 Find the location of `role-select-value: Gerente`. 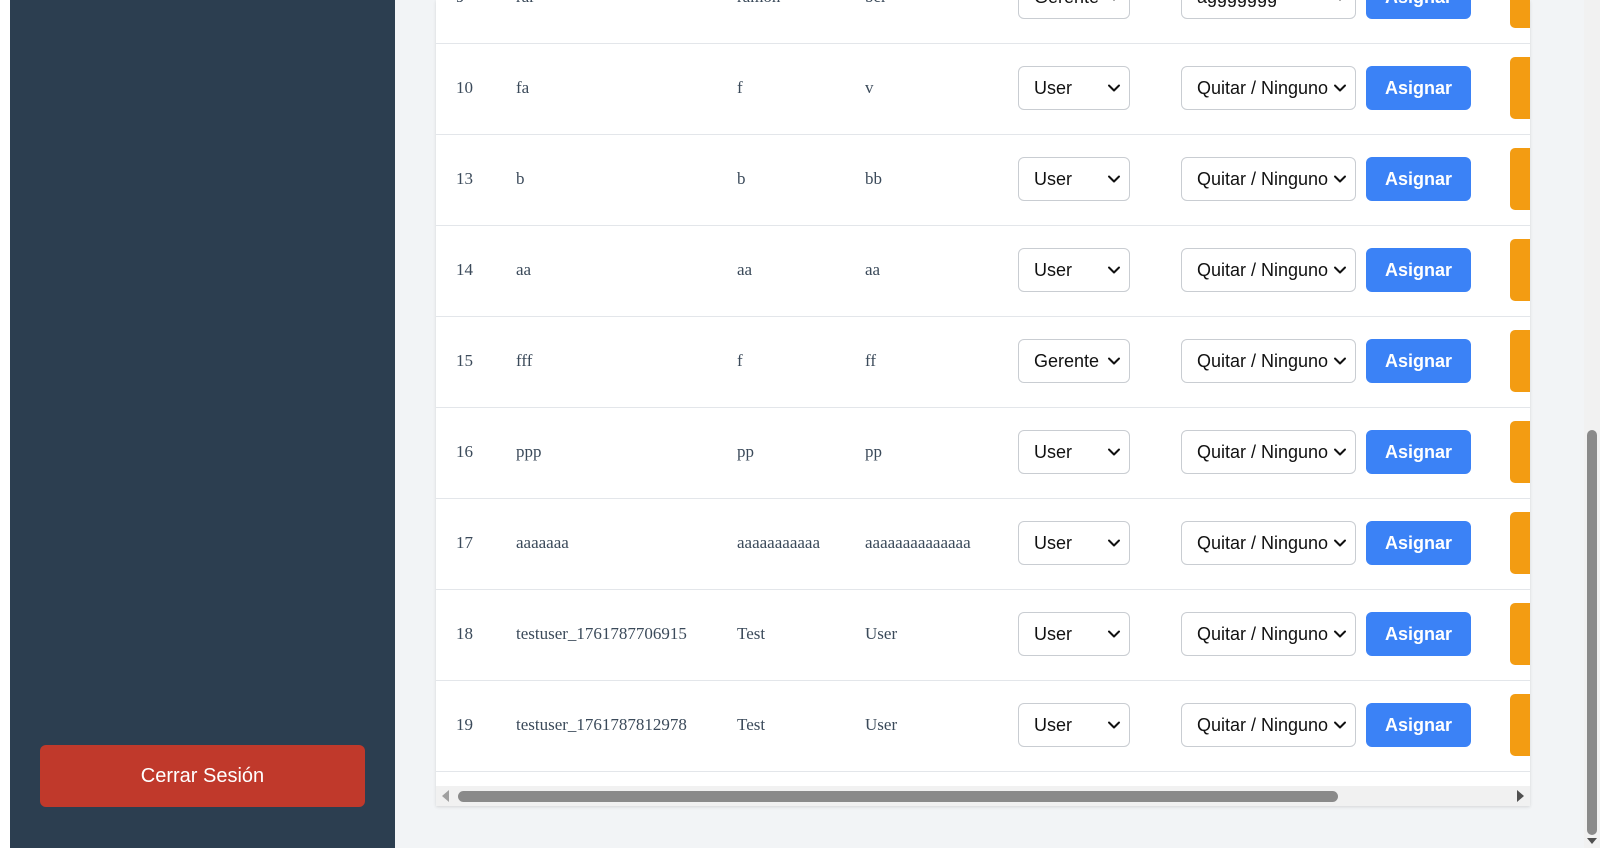

role-select-value: Gerente is located at coordinates (1066, 3).